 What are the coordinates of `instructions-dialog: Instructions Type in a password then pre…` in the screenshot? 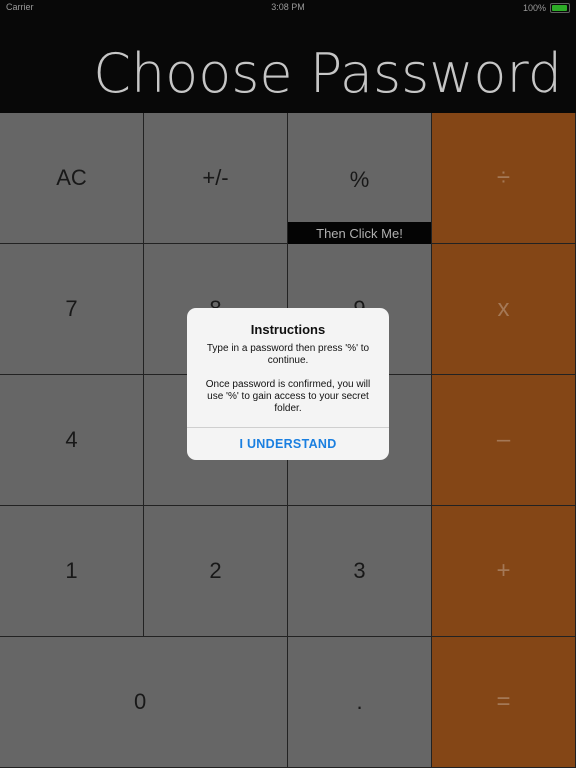 It's located at (288, 384).